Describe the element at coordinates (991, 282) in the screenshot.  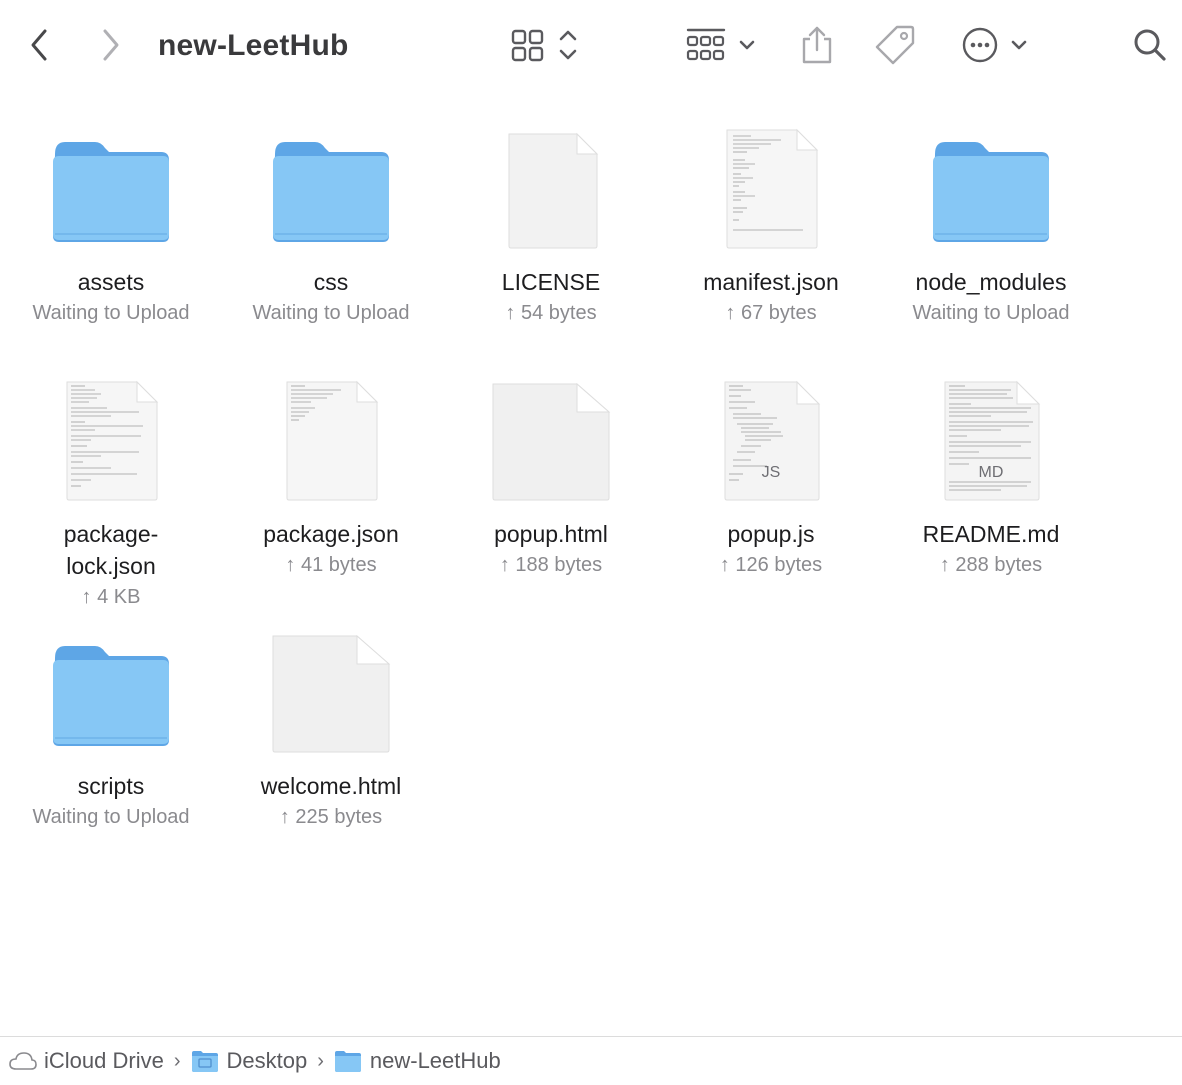
I see `item-name: node_modules` at that location.